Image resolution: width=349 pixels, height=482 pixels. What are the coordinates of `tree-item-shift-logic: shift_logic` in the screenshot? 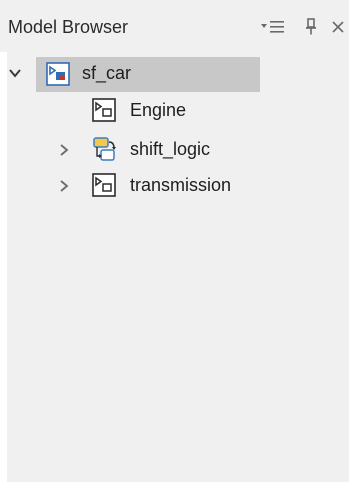 It's located at (170, 149).